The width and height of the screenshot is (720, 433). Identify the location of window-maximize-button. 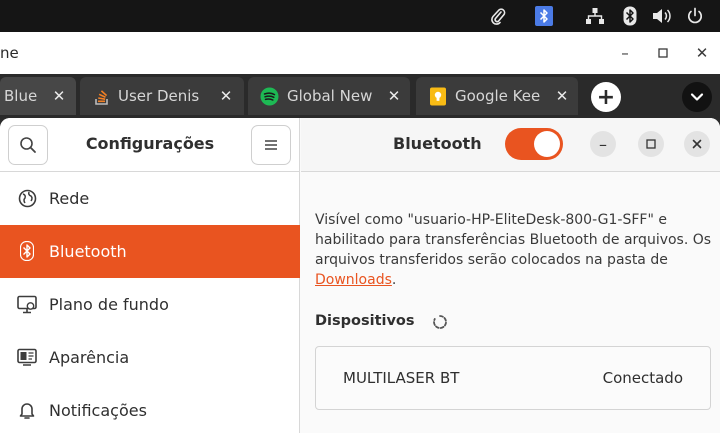
(651, 144).